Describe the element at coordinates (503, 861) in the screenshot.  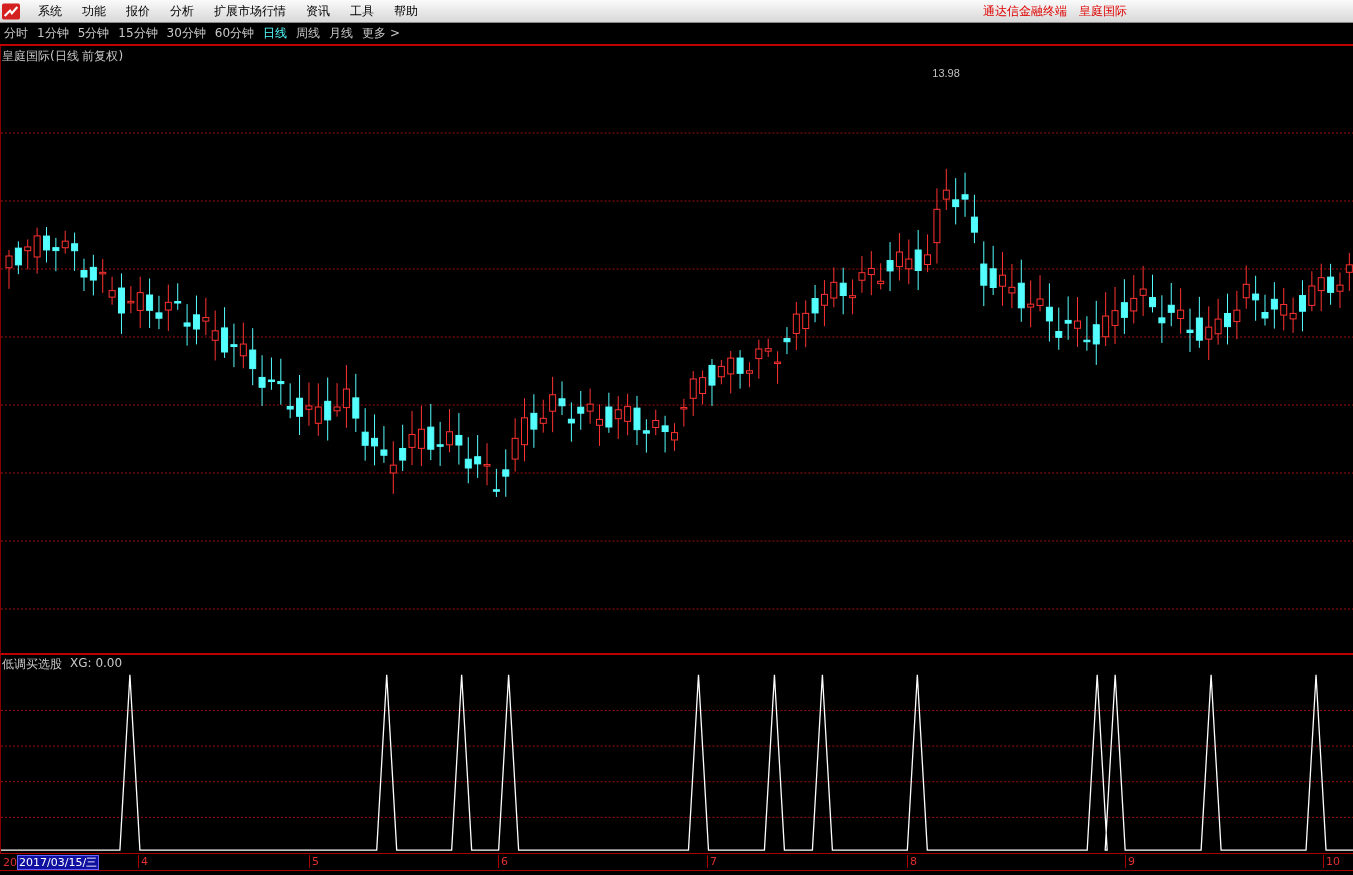
I see `month-label: 6` at that location.